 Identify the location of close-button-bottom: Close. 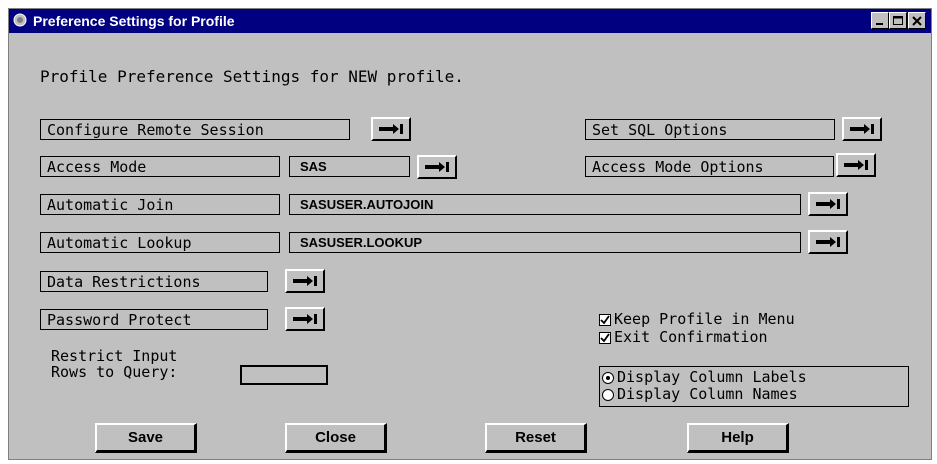
(336, 438).